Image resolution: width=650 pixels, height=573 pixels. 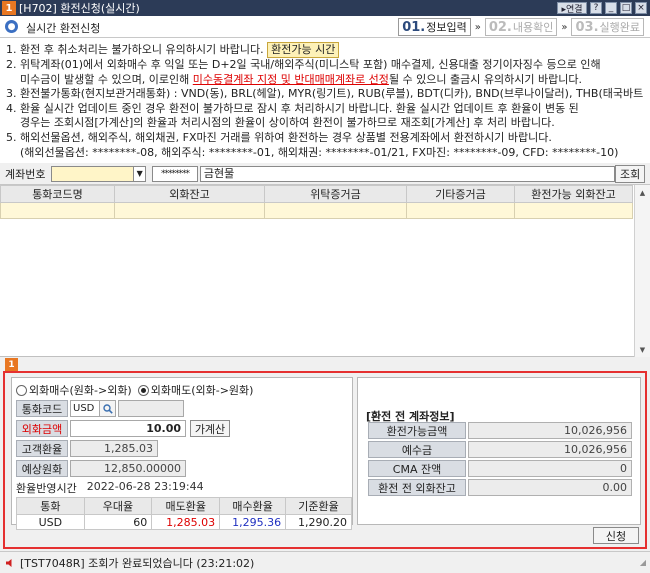 I want to click on maximize-button: □, so click(x=626, y=8).